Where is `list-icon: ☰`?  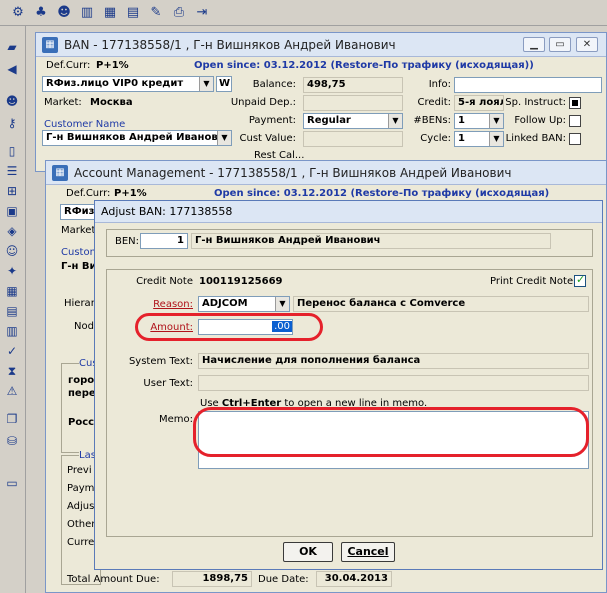 list-icon: ☰ is located at coordinates (12, 171).